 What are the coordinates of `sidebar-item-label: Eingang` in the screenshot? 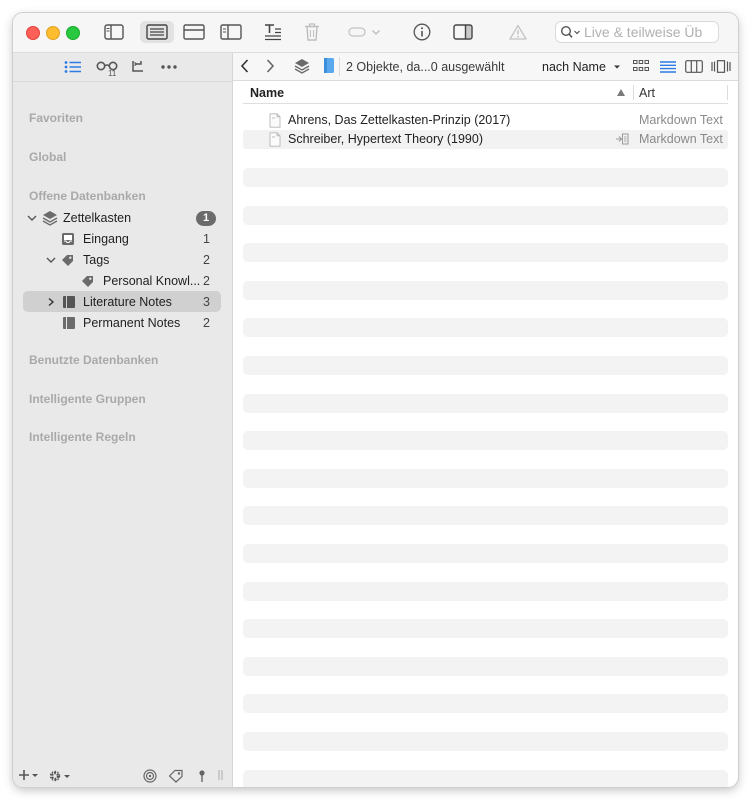 It's located at (106, 239).